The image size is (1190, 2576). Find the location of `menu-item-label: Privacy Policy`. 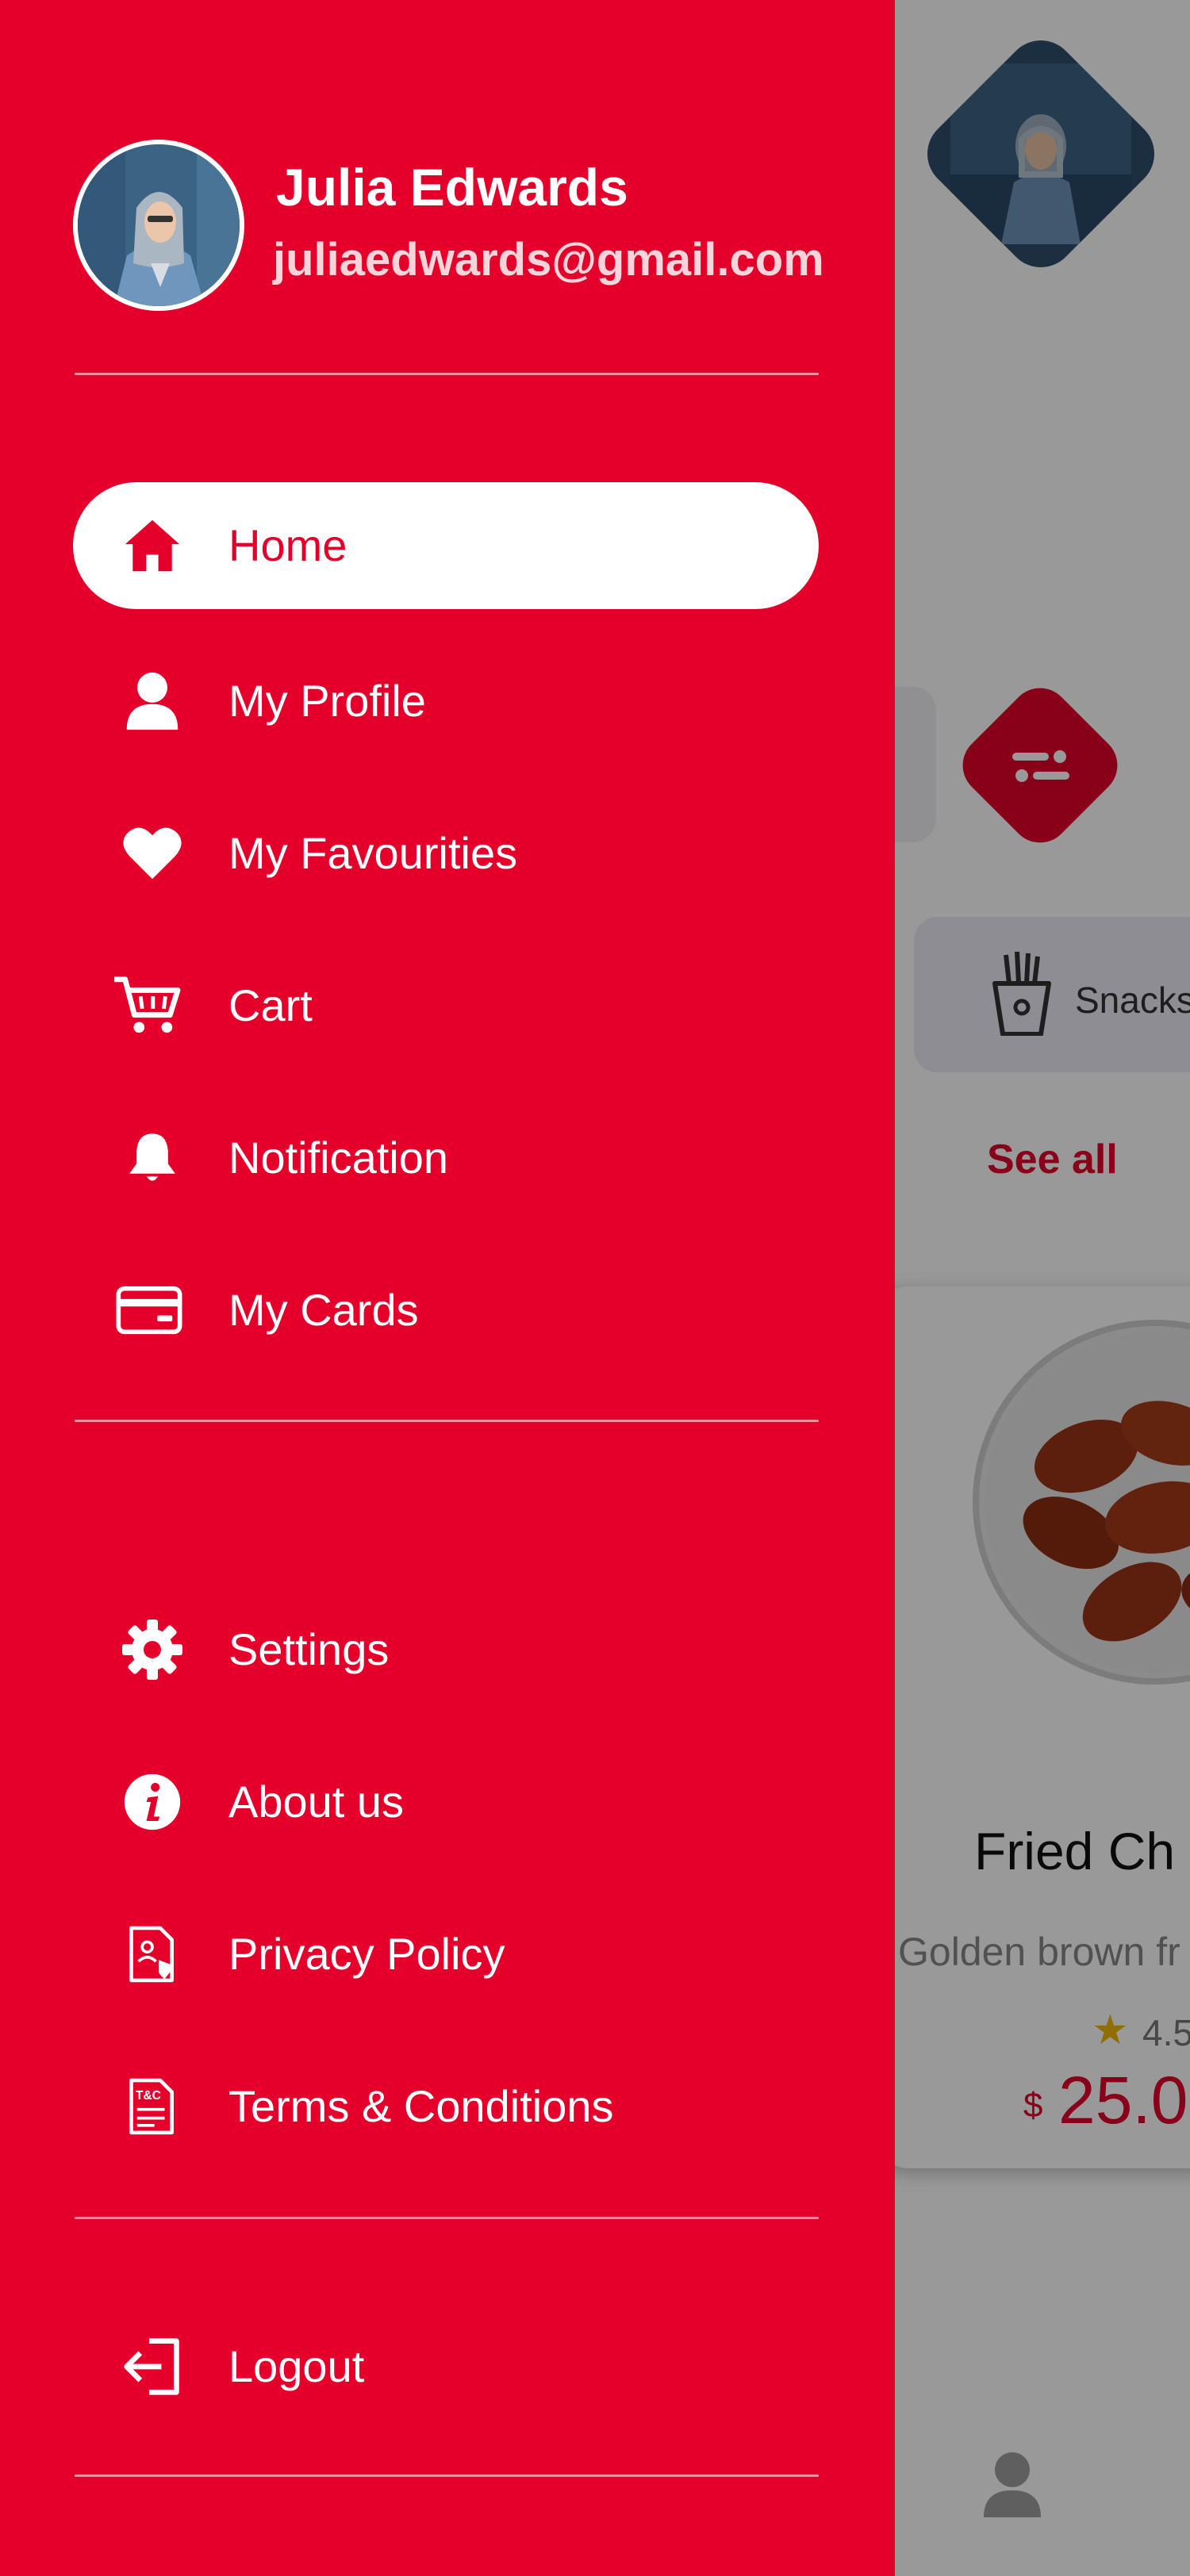

menu-item-label: Privacy Policy is located at coordinates (366, 1954).